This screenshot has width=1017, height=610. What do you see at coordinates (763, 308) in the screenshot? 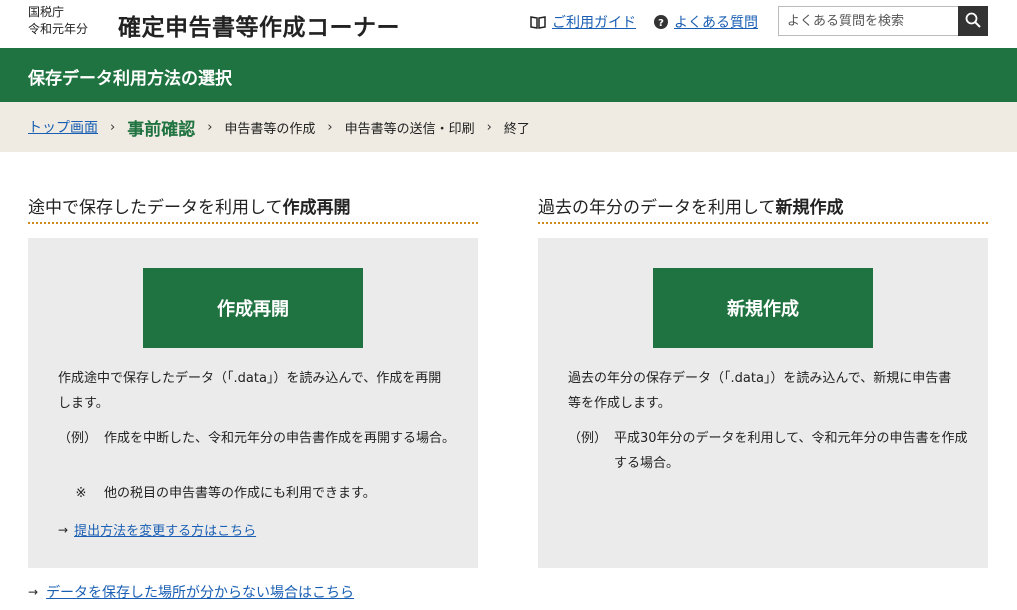
I see `new-create-button: 新規作成` at bounding box center [763, 308].